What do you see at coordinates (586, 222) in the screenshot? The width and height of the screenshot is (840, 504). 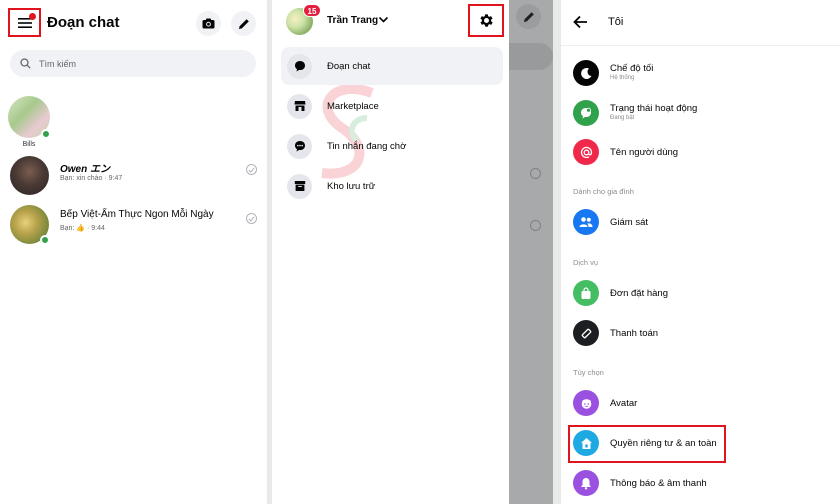 I see `people-icon` at bounding box center [586, 222].